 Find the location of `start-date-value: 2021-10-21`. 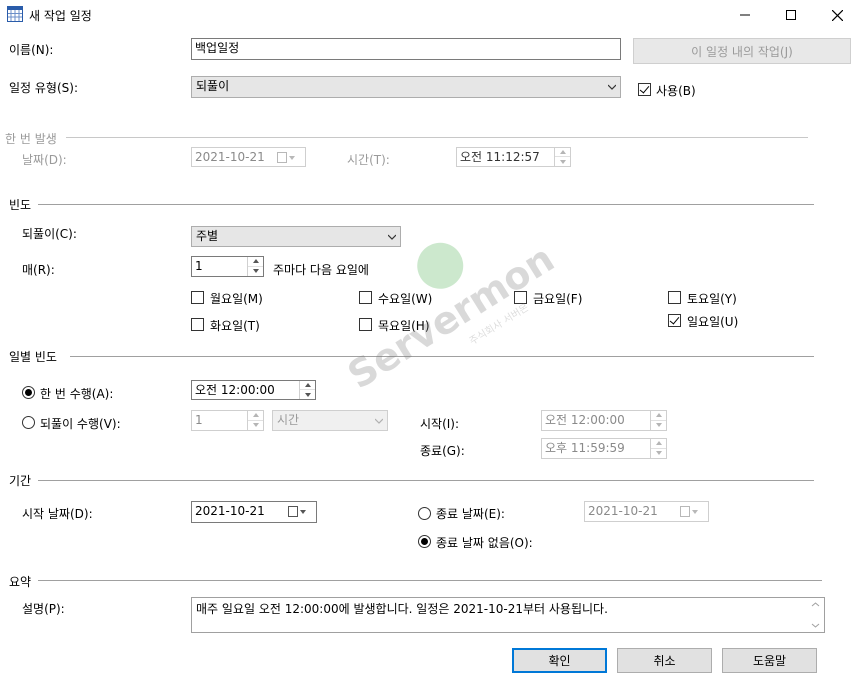

start-date-value: 2021-10-21 is located at coordinates (230, 511).